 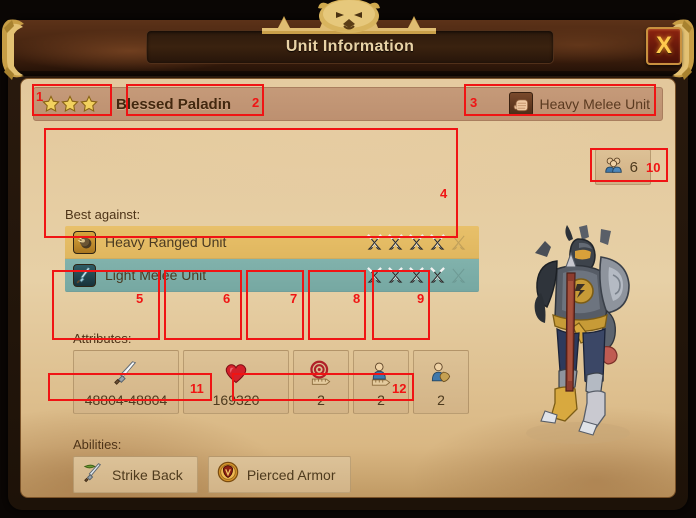 What do you see at coordinates (272, 242) in the screenshot?
I see `list-item: Heavy Ranged Unit` at bounding box center [272, 242].